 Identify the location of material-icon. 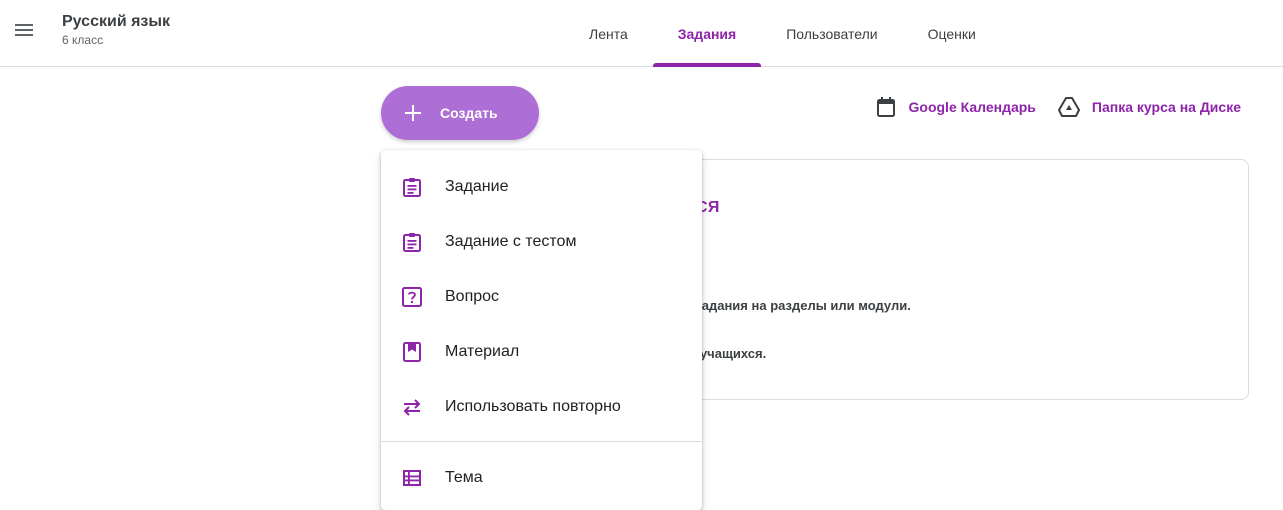
(412, 352).